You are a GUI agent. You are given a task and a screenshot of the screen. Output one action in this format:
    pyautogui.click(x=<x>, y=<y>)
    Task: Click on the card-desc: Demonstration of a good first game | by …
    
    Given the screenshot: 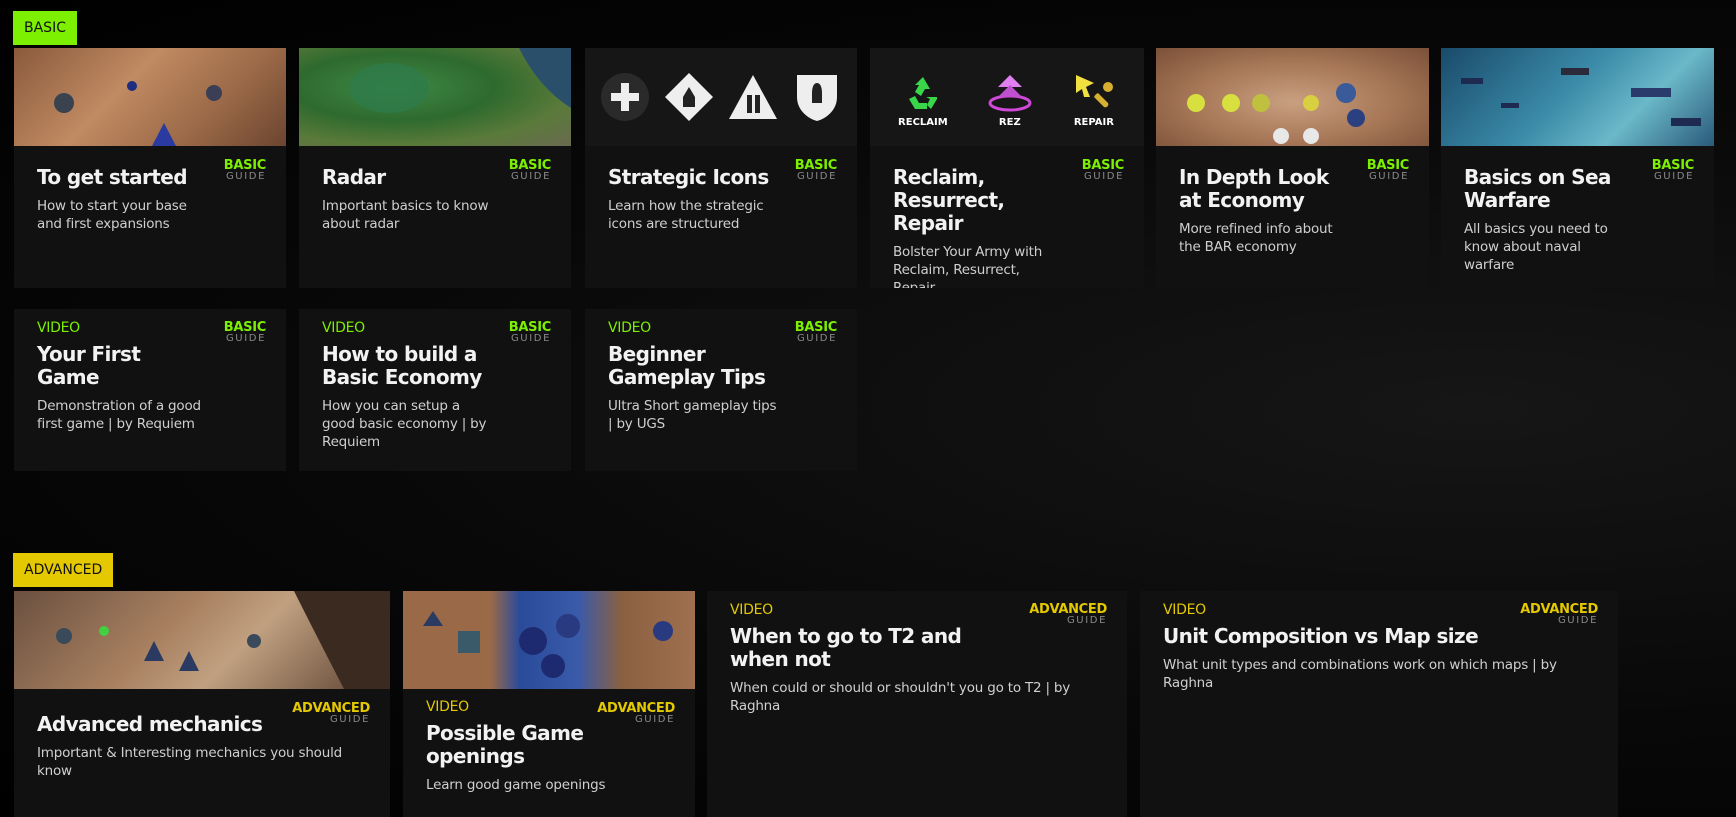 What is the action you would take?
    pyautogui.click(x=119, y=415)
    